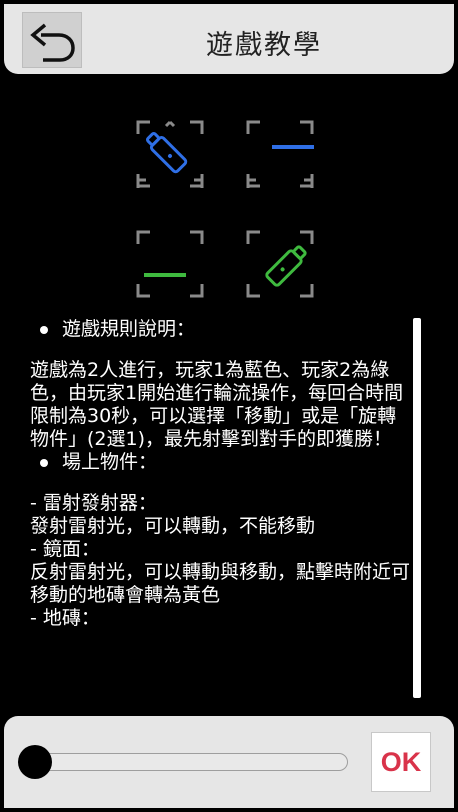 The height and width of the screenshot is (812, 458). What do you see at coordinates (191, 762) in the screenshot?
I see `slider-track` at bounding box center [191, 762].